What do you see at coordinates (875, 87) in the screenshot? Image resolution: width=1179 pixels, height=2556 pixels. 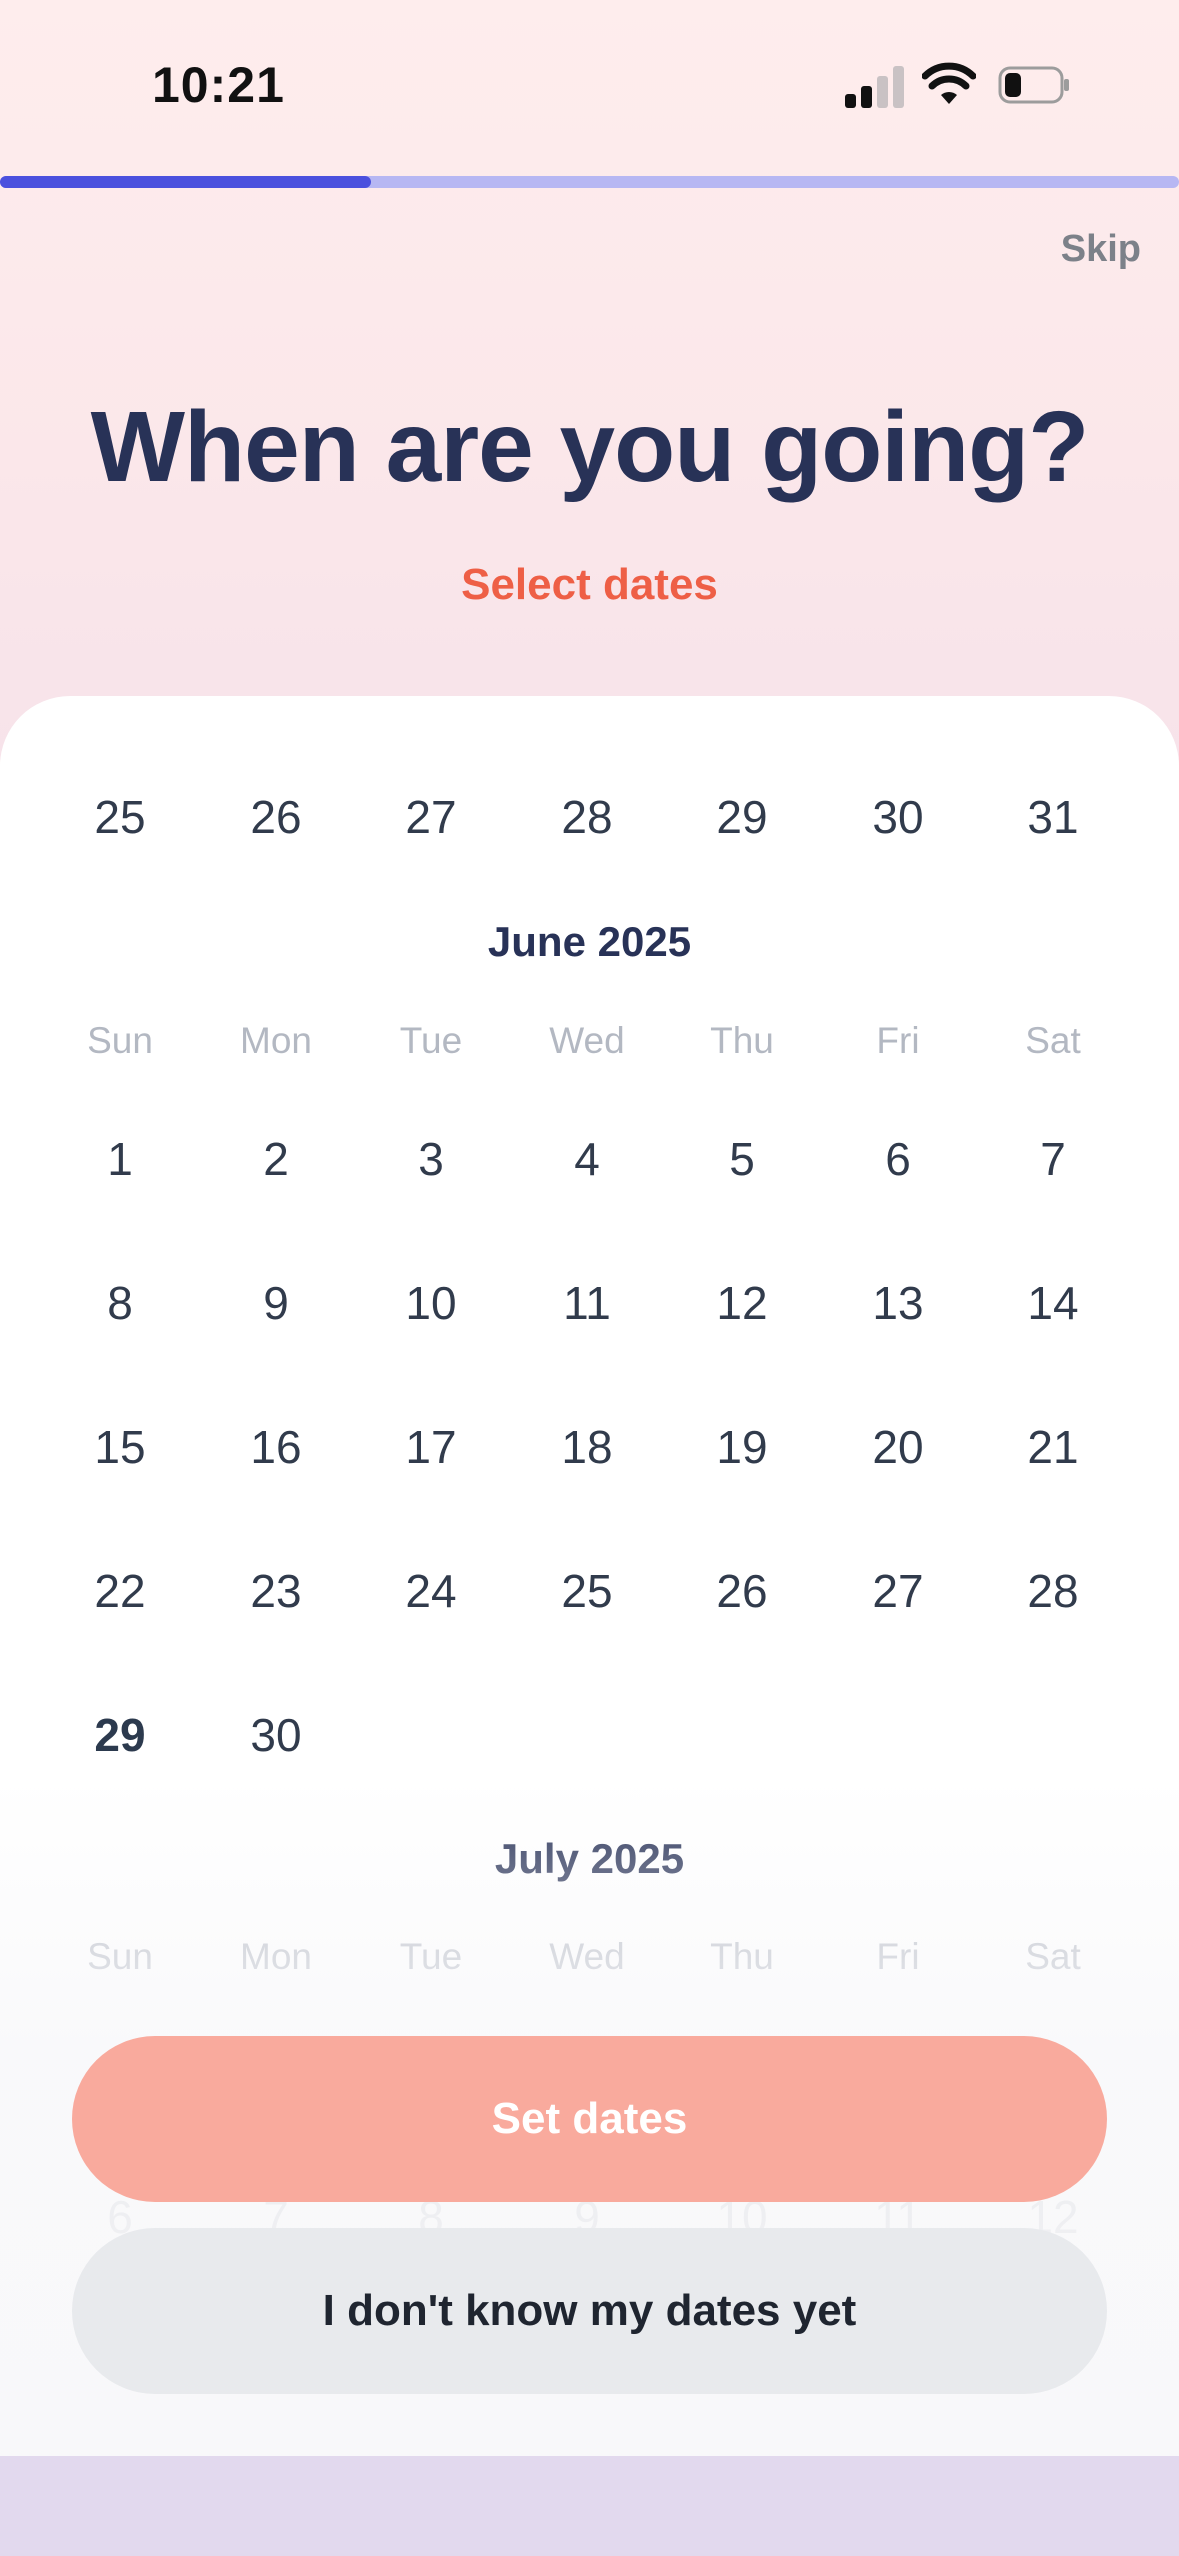 I see `cellular-signal-icon` at bounding box center [875, 87].